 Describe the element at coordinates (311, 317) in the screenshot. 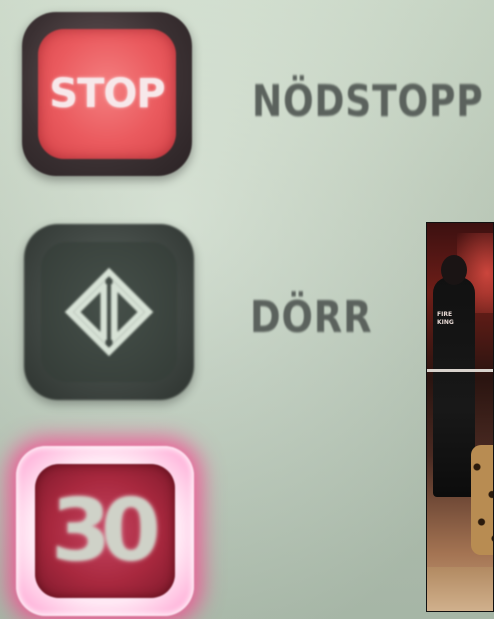

I see `door-label: DÖRR` at that location.